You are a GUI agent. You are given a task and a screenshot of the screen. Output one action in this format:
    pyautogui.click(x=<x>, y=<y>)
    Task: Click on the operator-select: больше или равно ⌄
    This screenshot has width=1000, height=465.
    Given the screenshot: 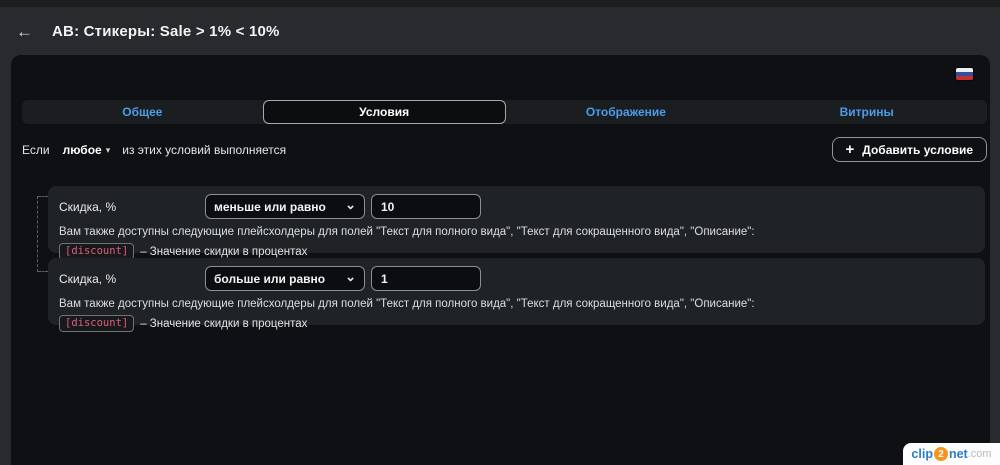 What is the action you would take?
    pyautogui.click(x=285, y=278)
    